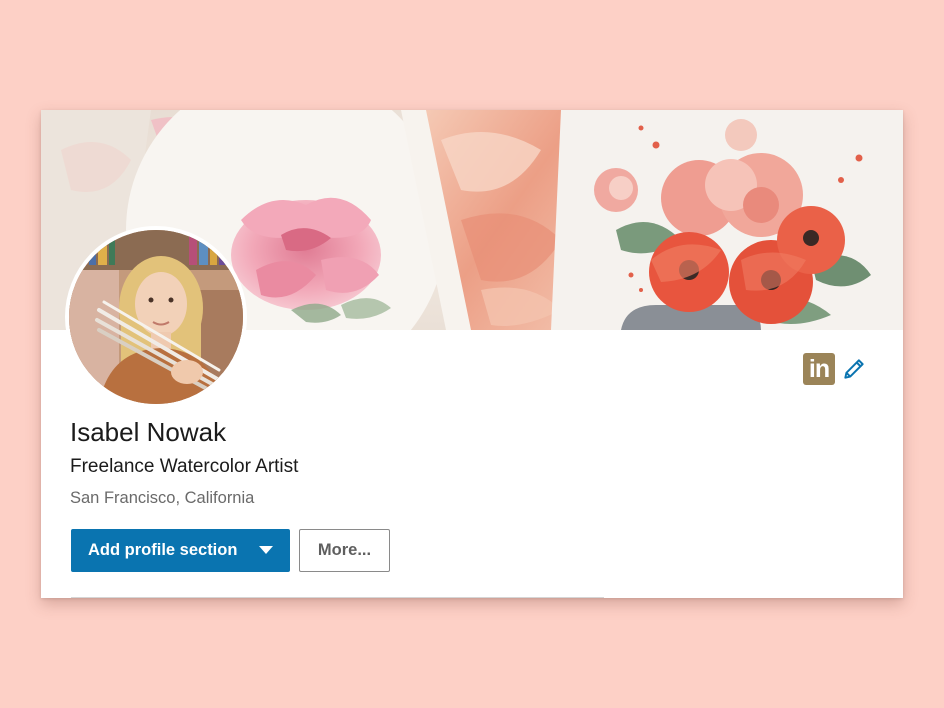  I want to click on add-profile-section-label: Add profile section, so click(163, 550).